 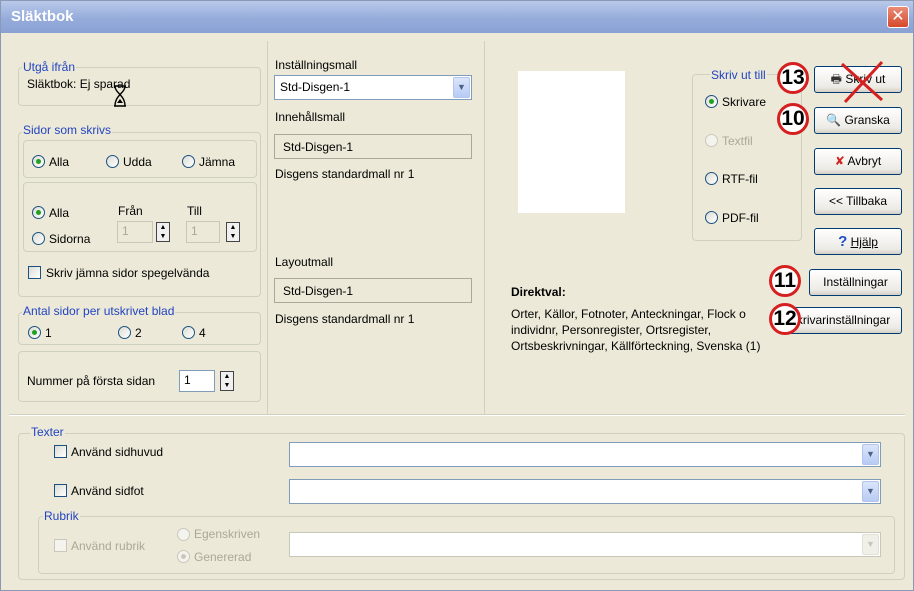 What do you see at coordinates (457, 415) in the screenshot?
I see `bottom-divider` at bounding box center [457, 415].